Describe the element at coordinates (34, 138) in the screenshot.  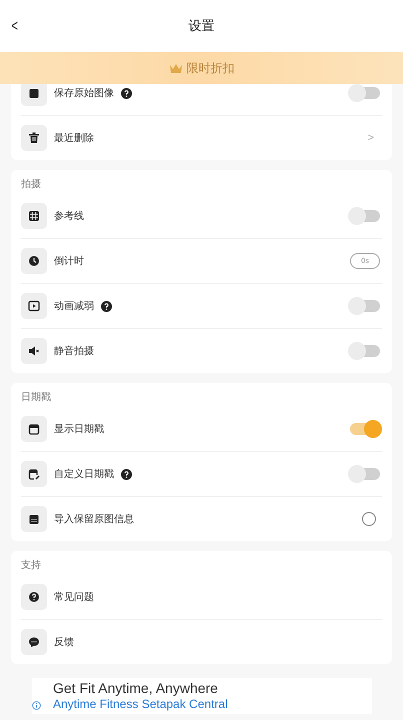
I see `trash-icon` at that location.